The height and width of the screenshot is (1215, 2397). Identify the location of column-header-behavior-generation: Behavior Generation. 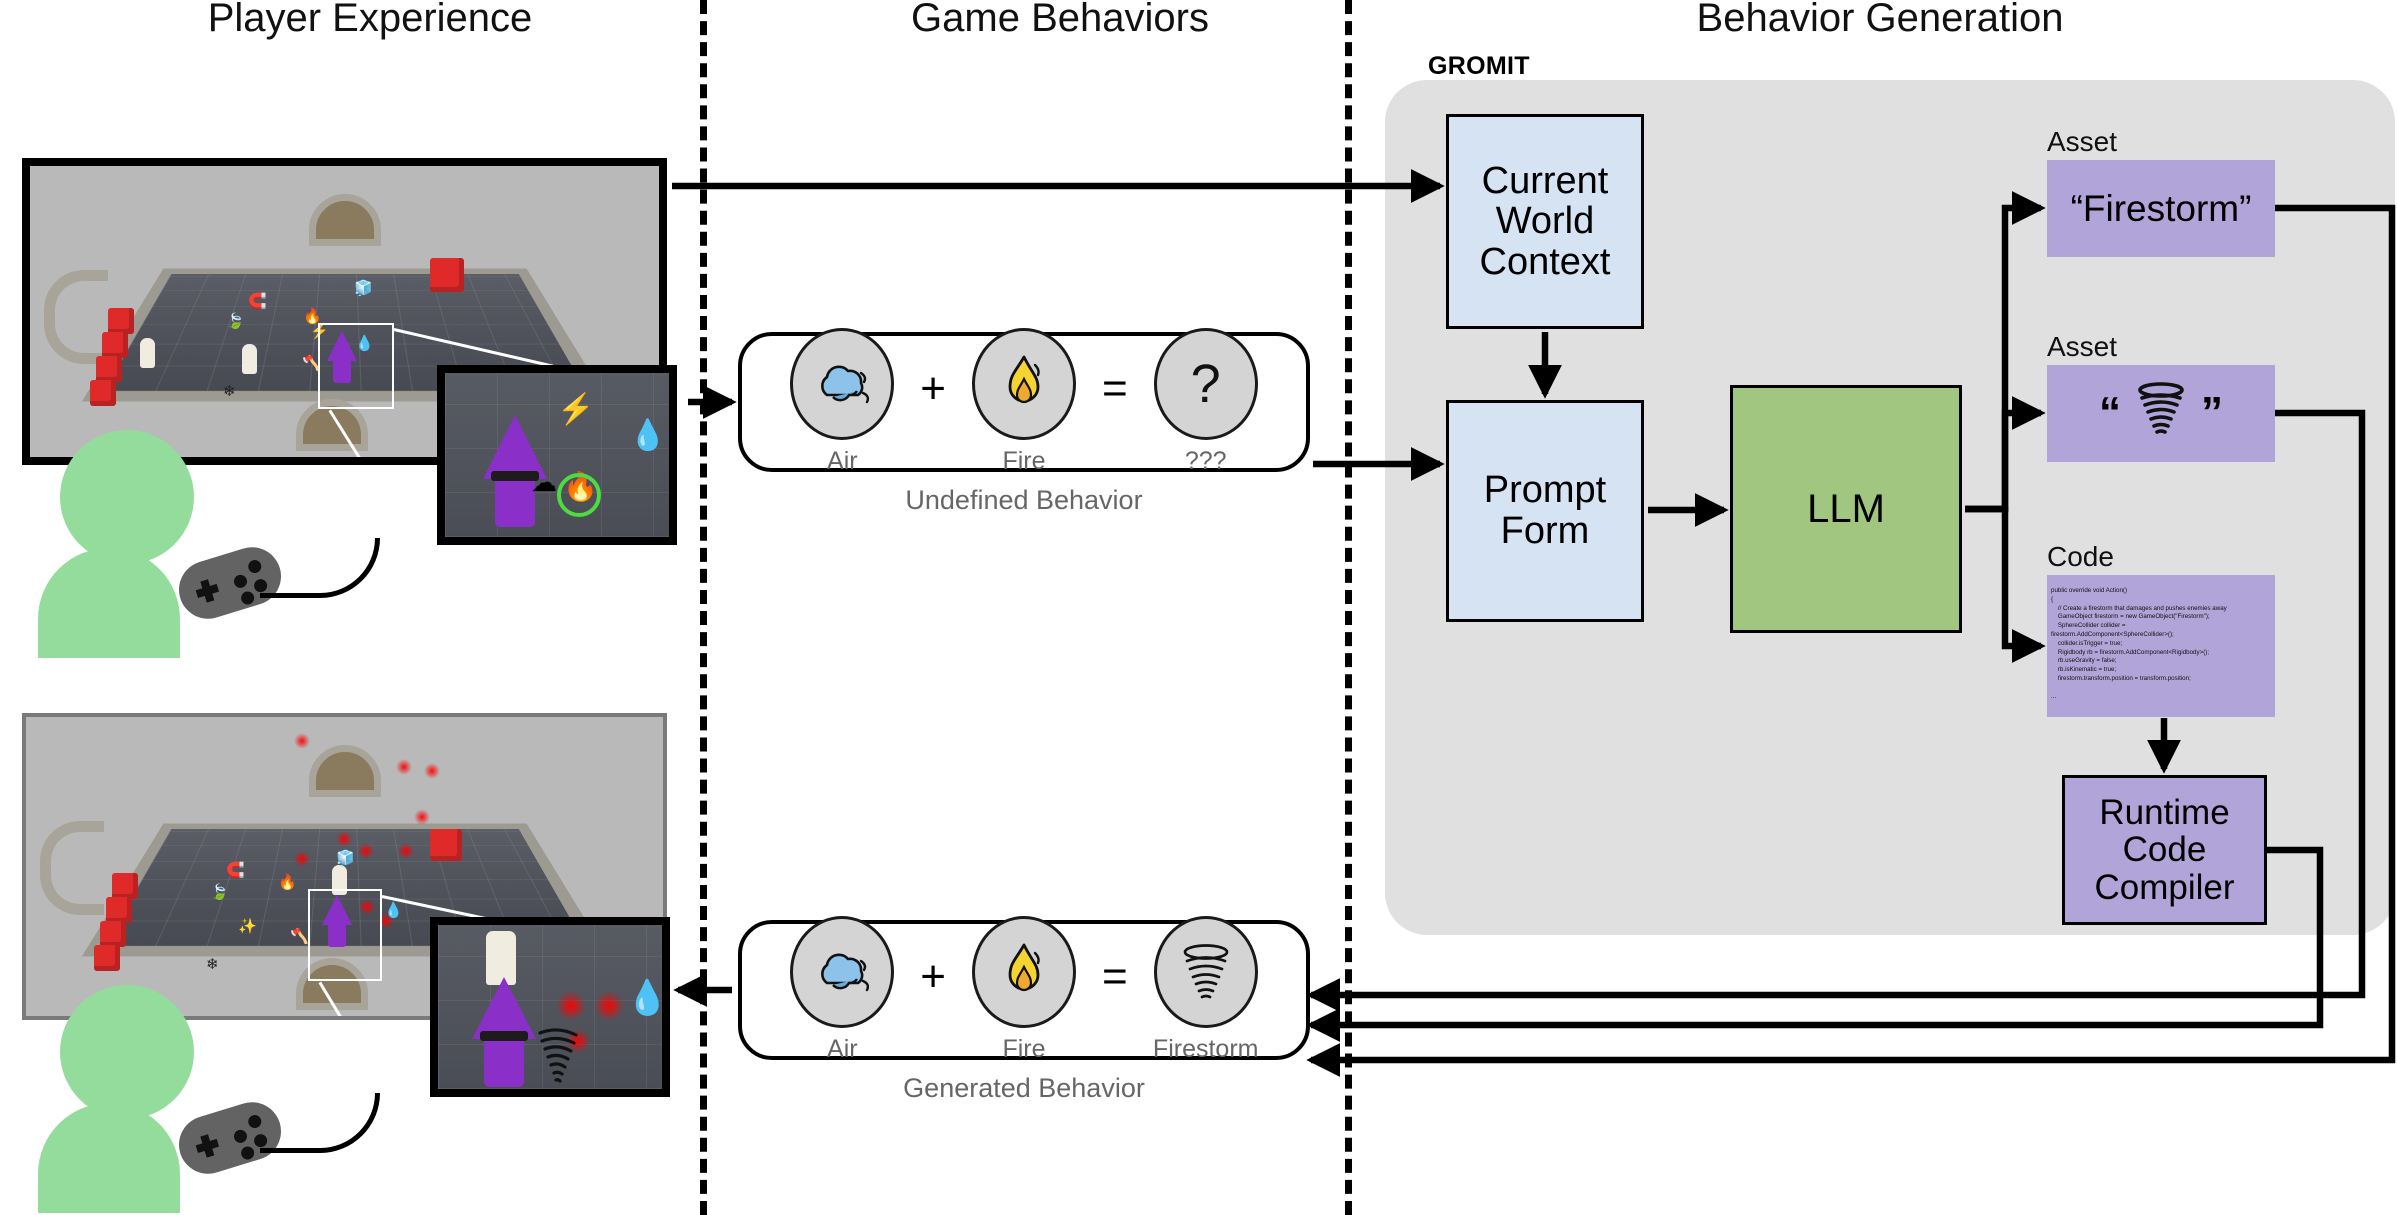
(1880, 20).